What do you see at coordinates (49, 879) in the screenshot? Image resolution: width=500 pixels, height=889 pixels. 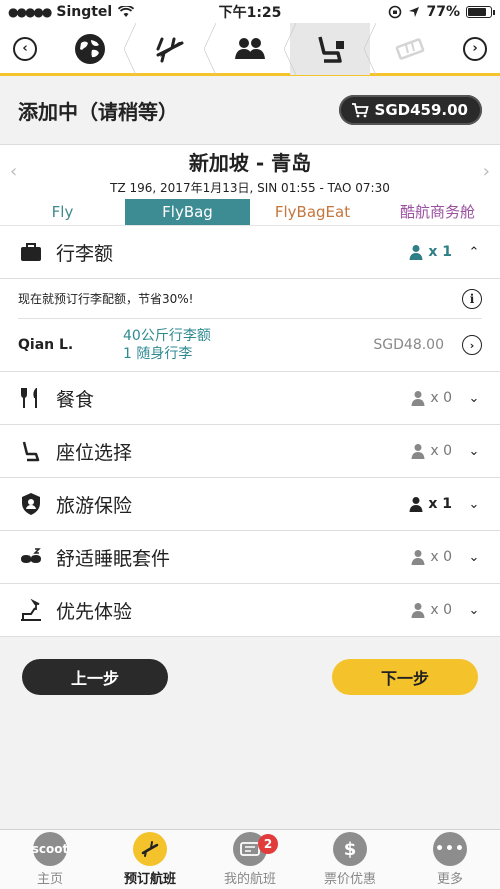 I see `tabbar-home-label: 主页` at bounding box center [49, 879].